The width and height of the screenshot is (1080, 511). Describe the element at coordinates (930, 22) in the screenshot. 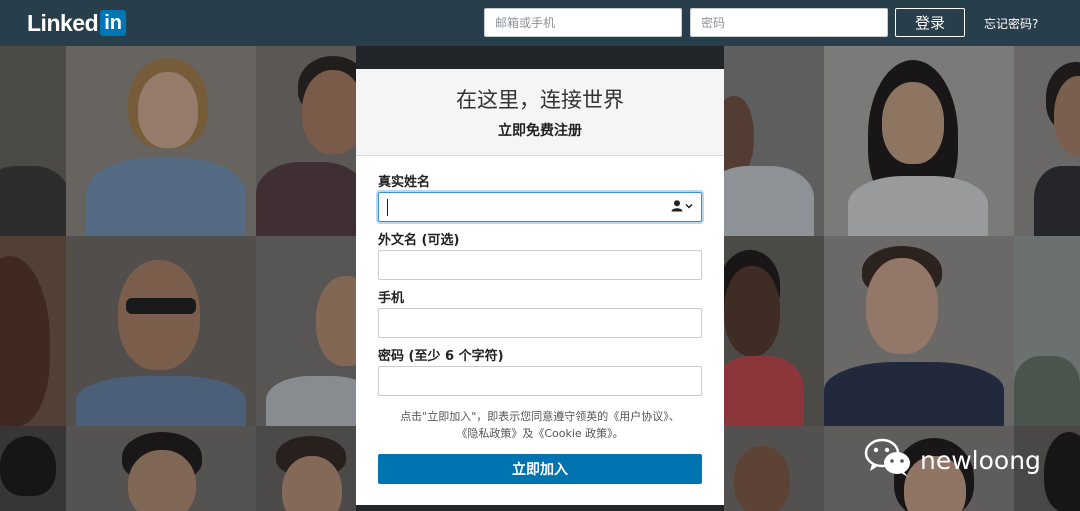

I see `login-button: 登录` at that location.